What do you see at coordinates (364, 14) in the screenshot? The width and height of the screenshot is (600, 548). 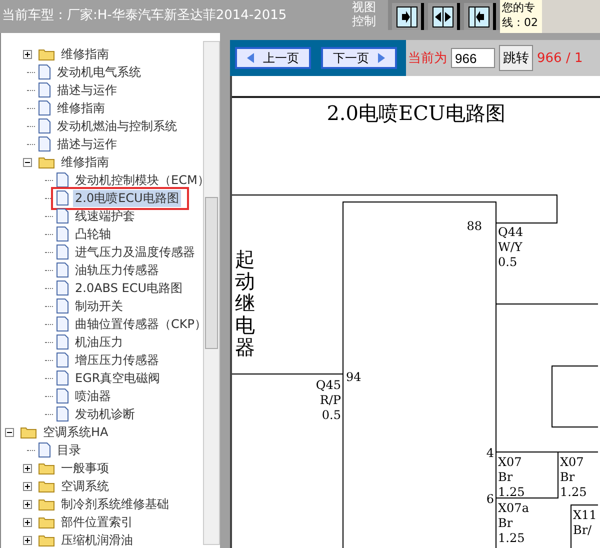 I see `view-control-label: 视图控制` at bounding box center [364, 14].